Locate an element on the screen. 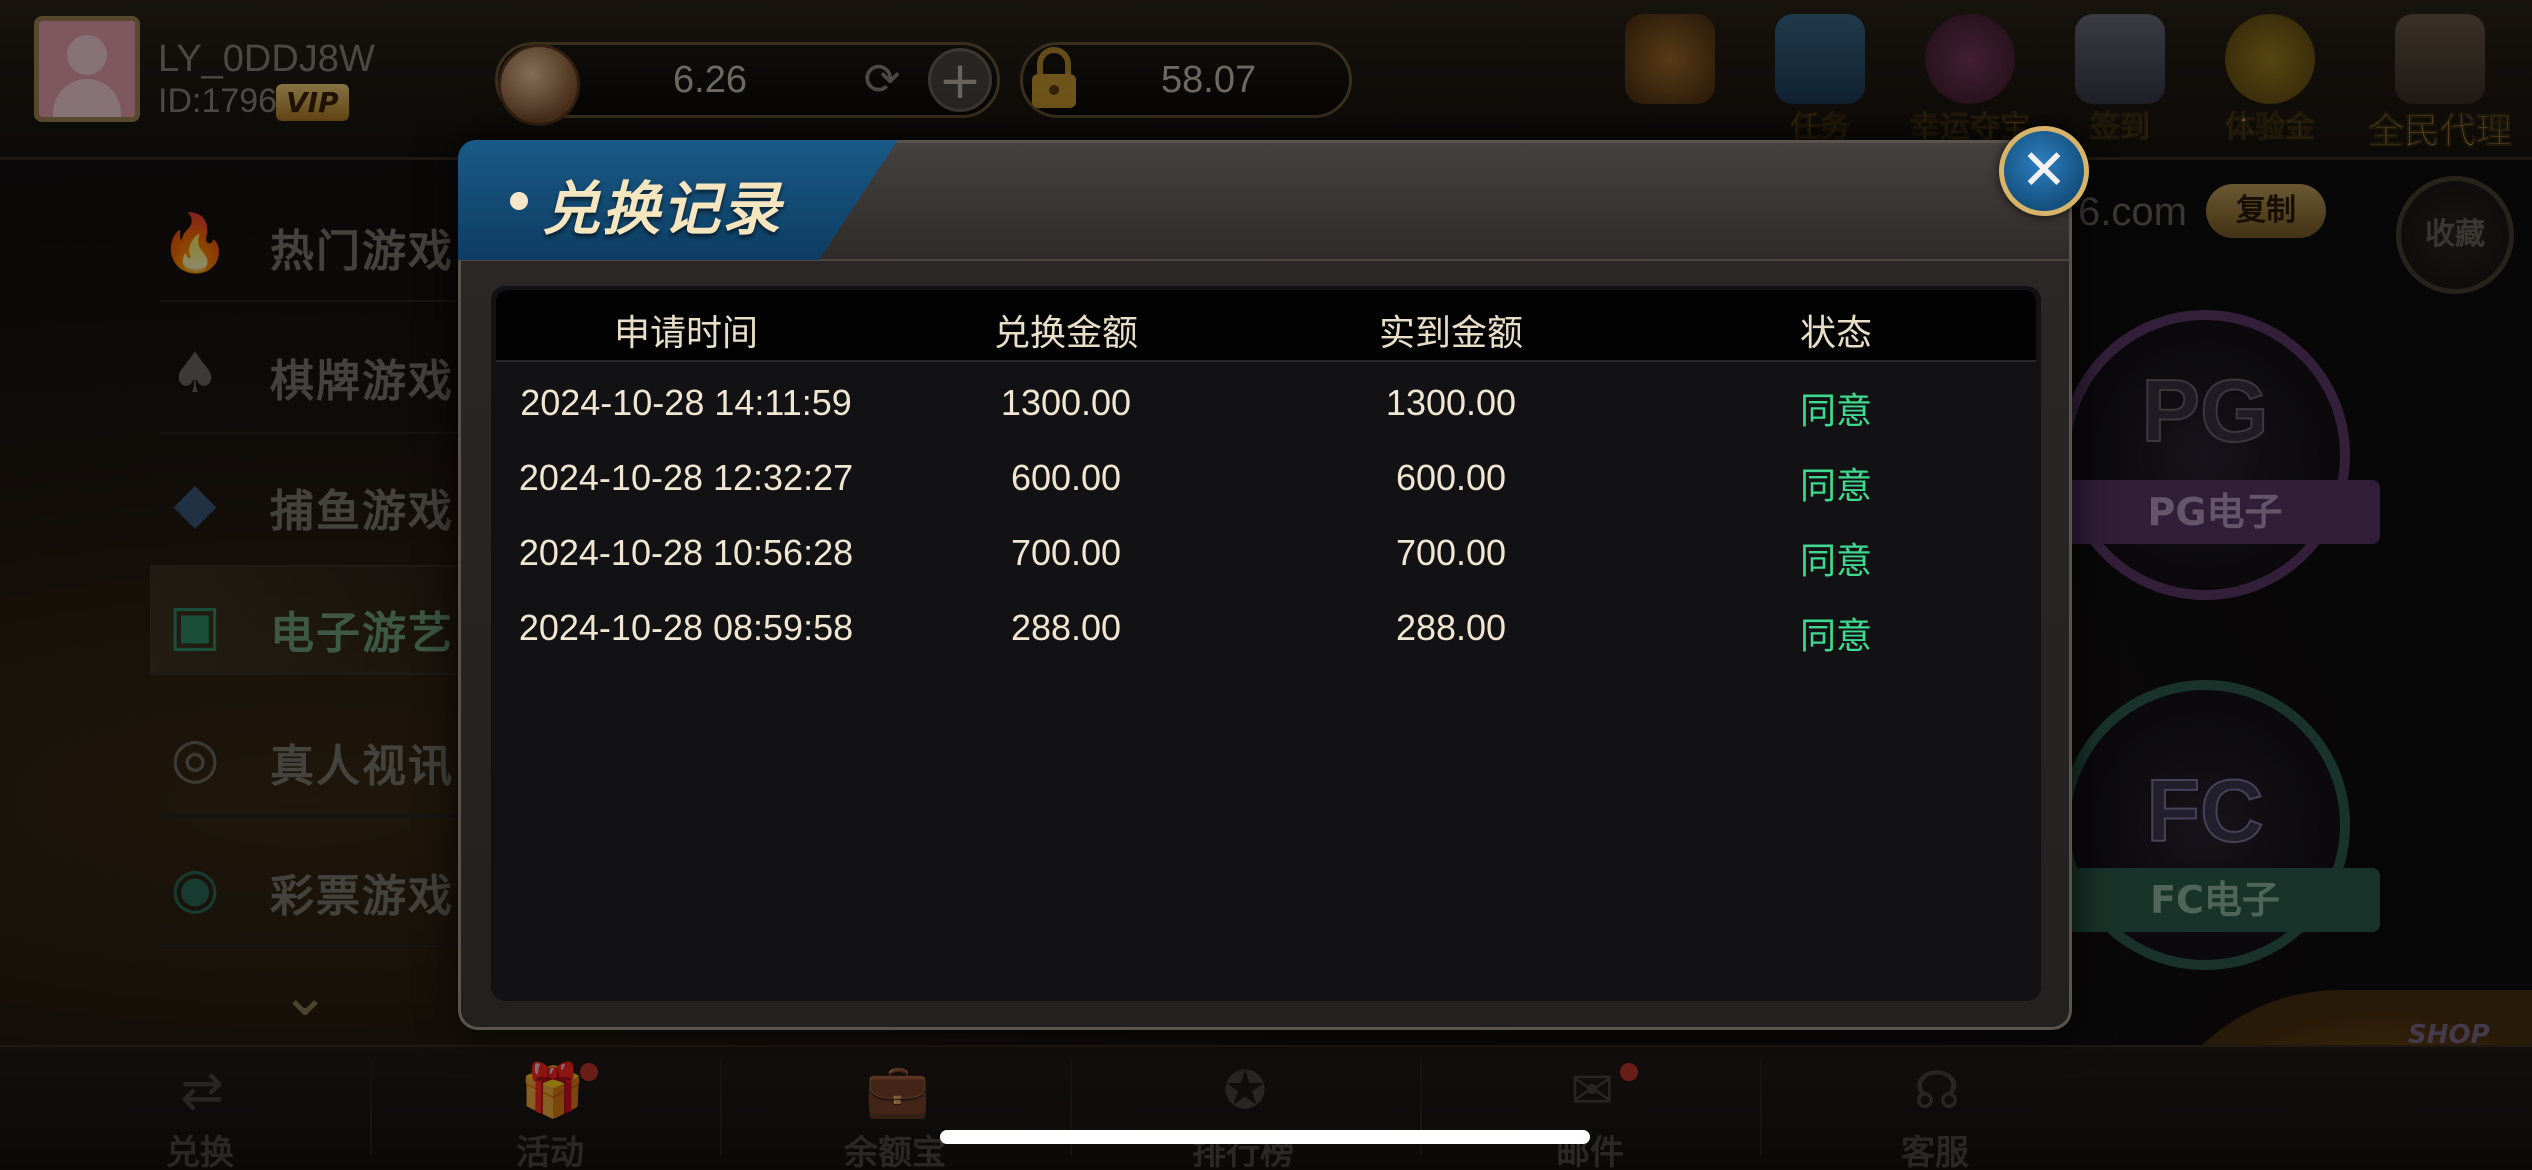  cell-amount: 1300.00 is located at coordinates (1066, 402).